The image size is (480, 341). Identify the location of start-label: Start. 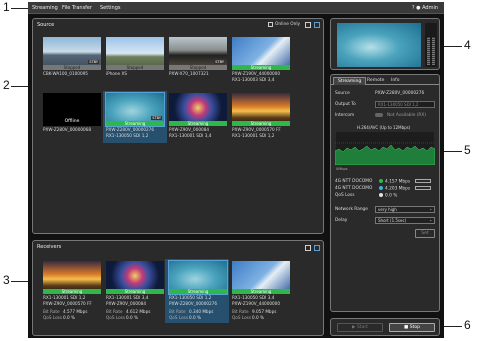
(362, 327).